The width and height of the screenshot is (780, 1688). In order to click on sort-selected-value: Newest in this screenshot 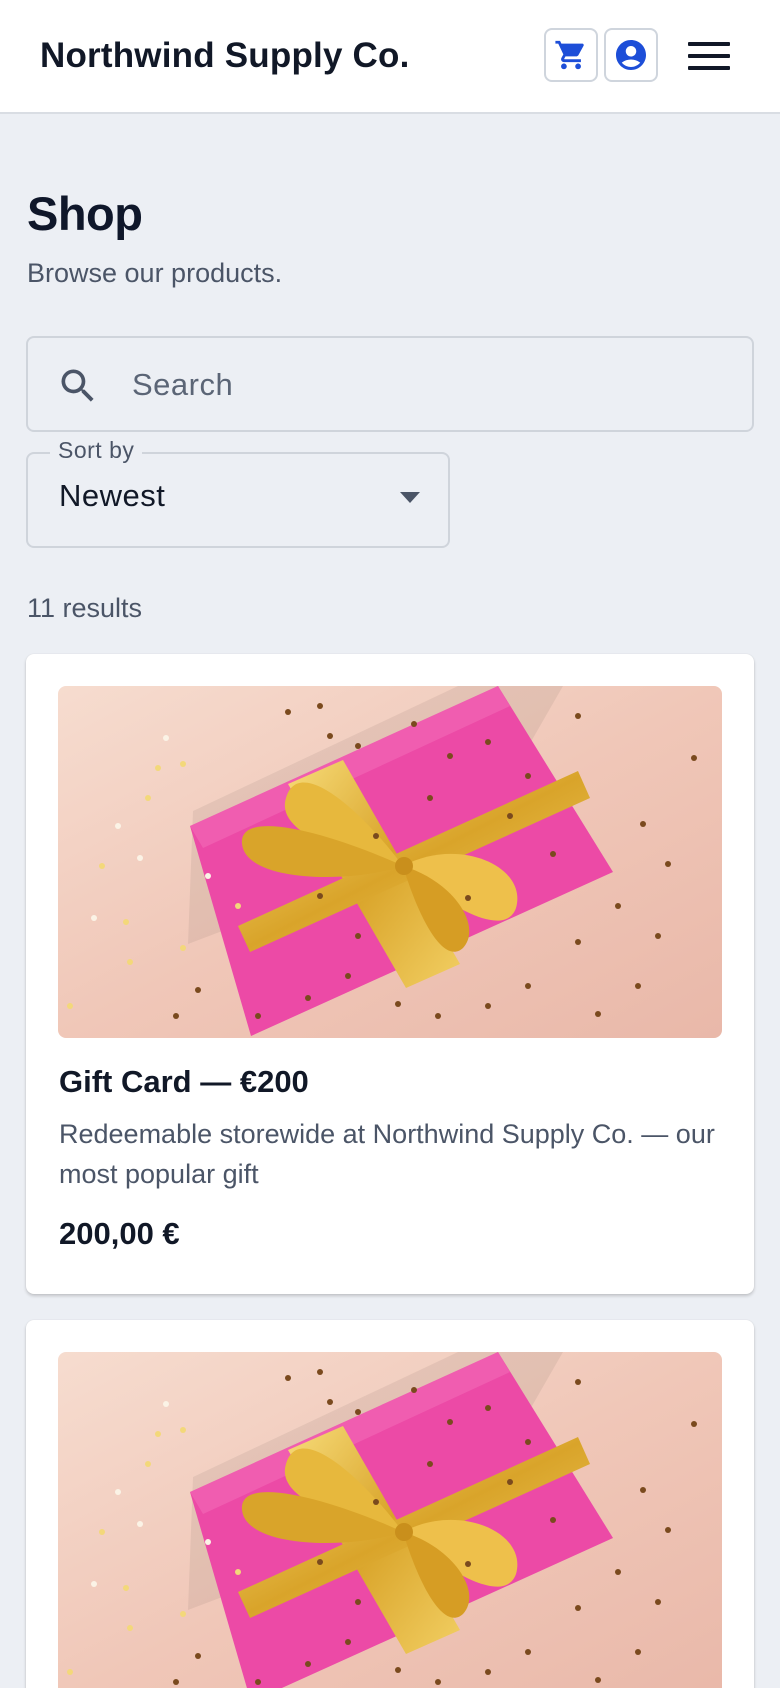, I will do `click(112, 496)`.